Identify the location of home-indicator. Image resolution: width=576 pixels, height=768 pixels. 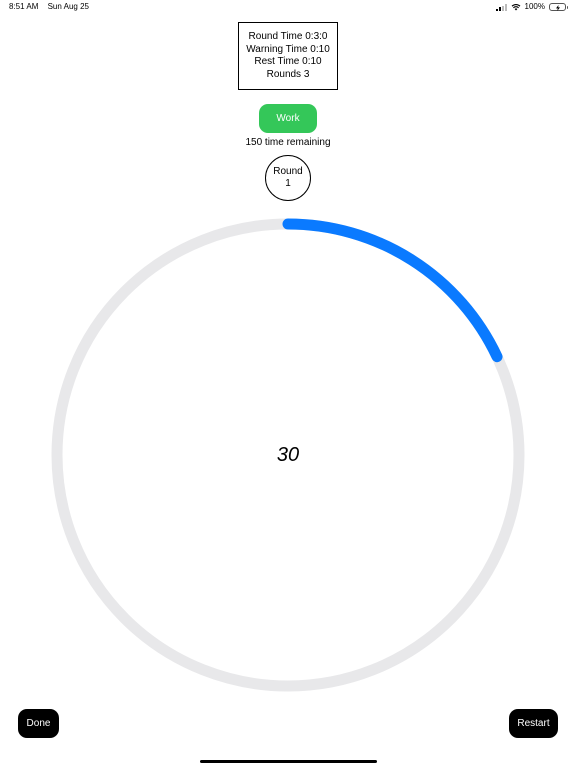
(288, 761).